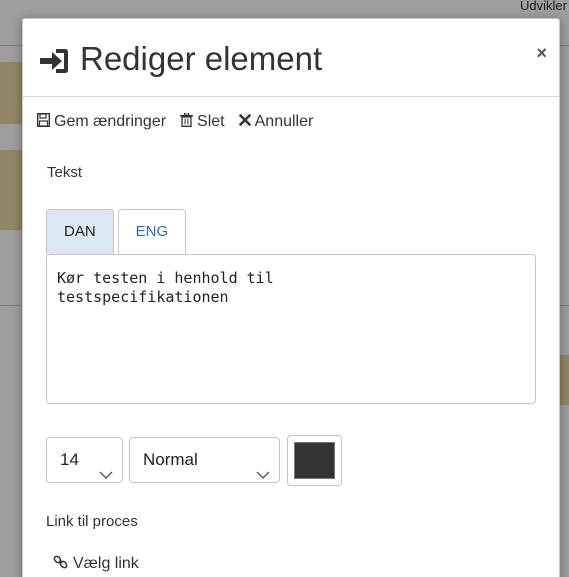 The width and height of the screenshot is (569, 577). What do you see at coordinates (110, 121) in the screenshot?
I see `save-changes-label: Gem ændringer` at bounding box center [110, 121].